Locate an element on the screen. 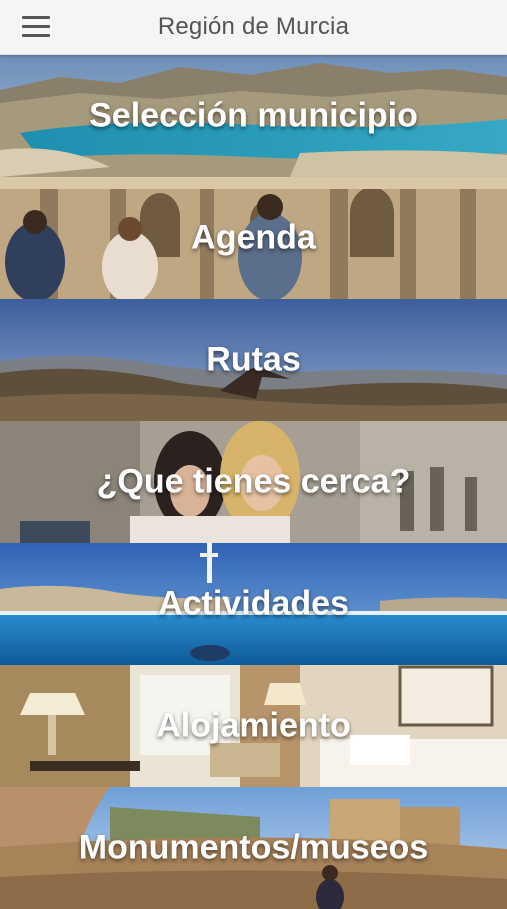  menu-tile-seleccion-municipio: Selección municipio is located at coordinates (253, 116).